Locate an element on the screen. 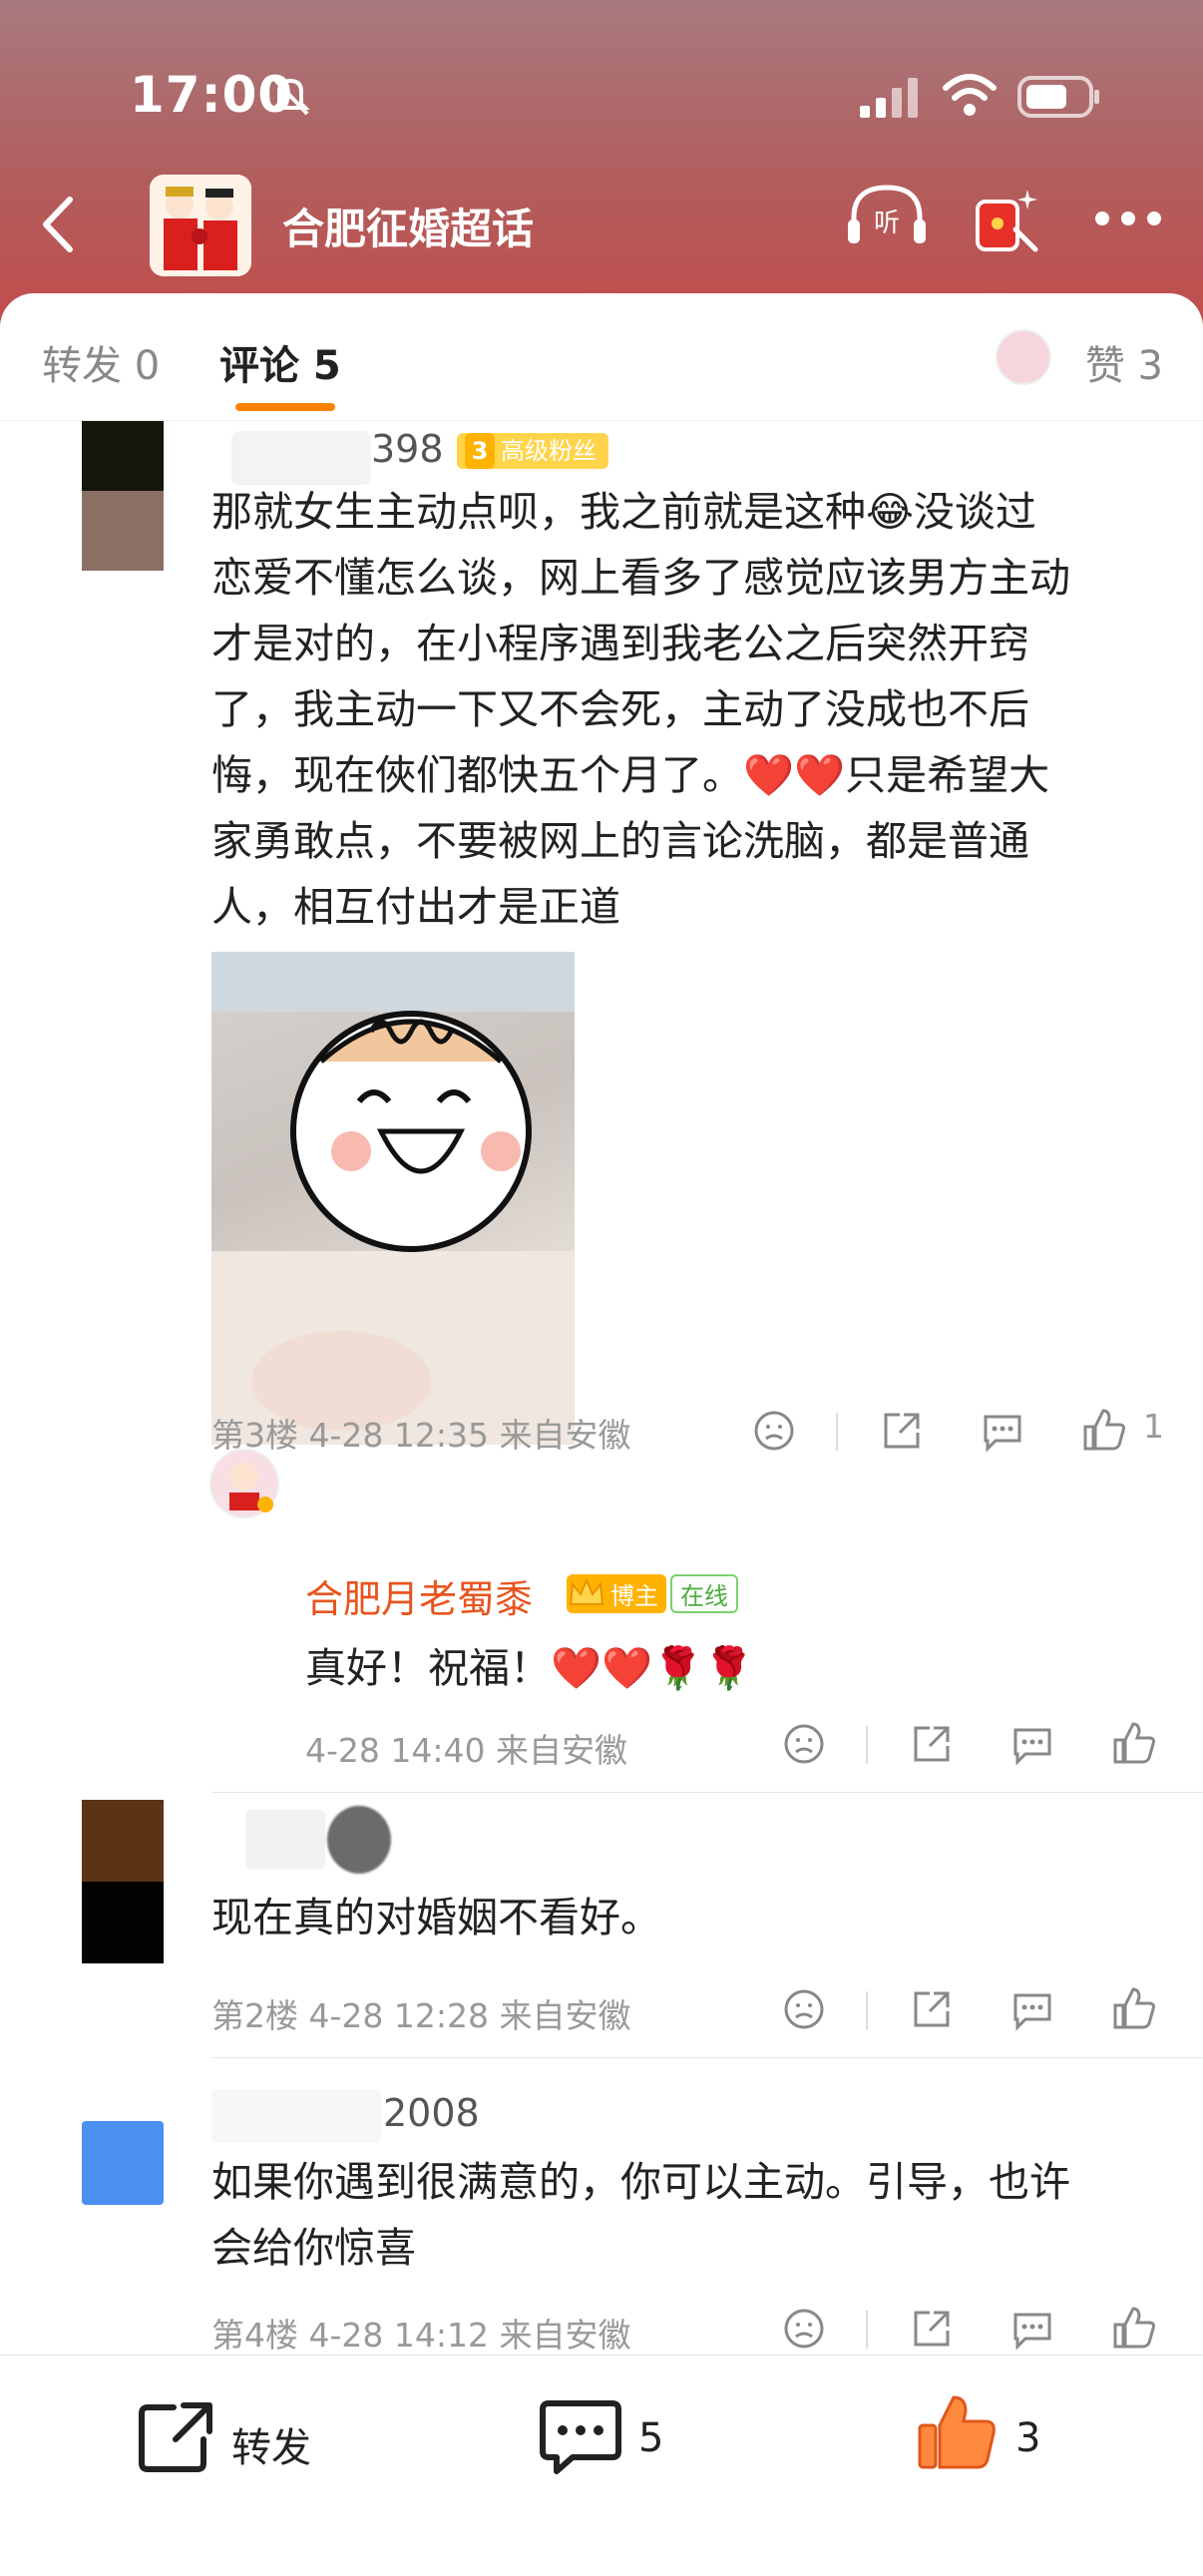 The image size is (1203, 2576). crown-icon is located at coordinates (586, 1591).